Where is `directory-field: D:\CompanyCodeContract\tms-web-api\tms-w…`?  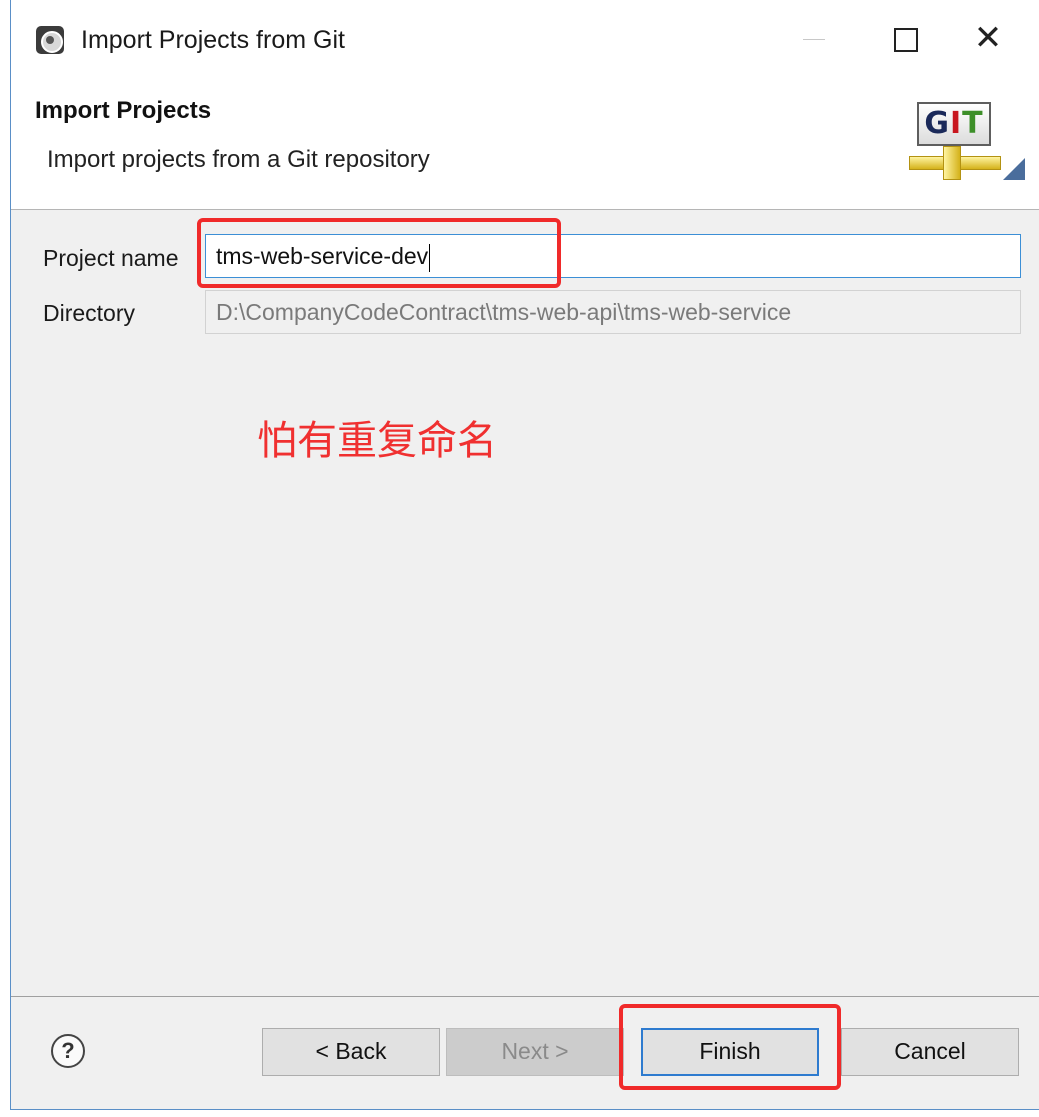
directory-field: D:\CompanyCodeContract\tms-web-api\tms-w… is located at coordinates (613, 312).